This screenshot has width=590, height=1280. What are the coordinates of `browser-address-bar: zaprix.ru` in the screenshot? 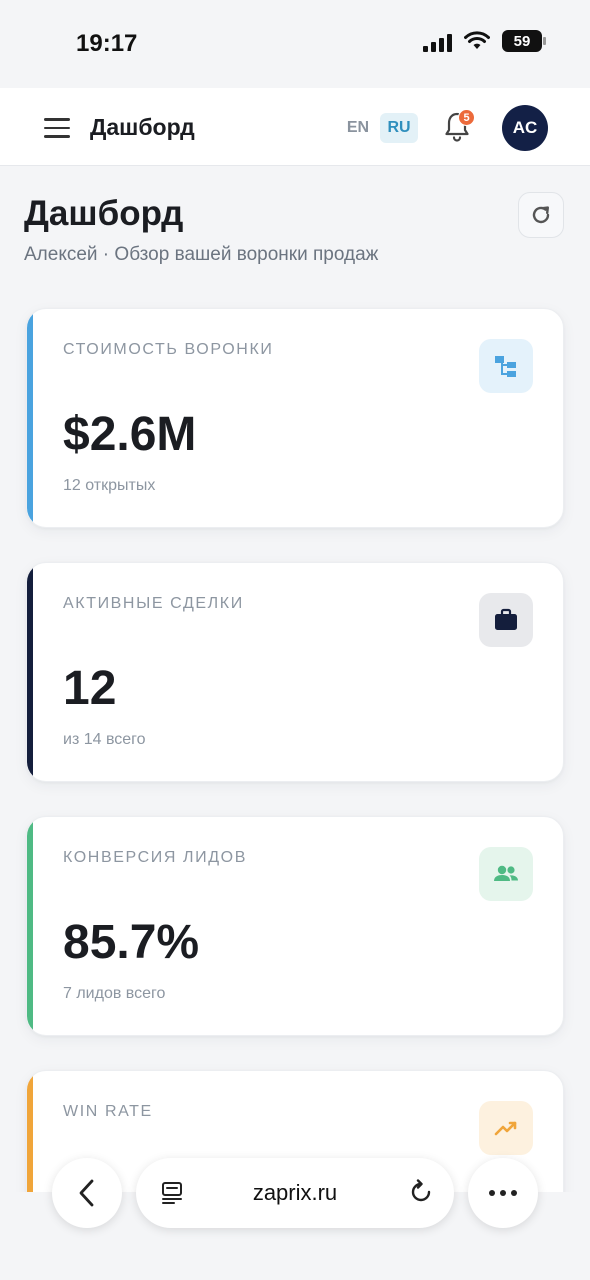 It's located at (295, 1193).